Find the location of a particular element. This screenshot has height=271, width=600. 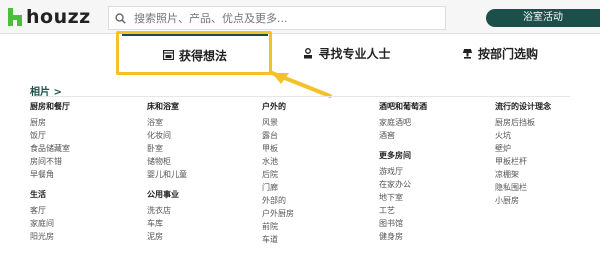

column-kitchen-living: 厨房和餐厅 厨房 饭厅 食品储藏室 房间不错 早餐角 生活 客厅 家庭间 阳光房 is located at coordinates (50, 171).